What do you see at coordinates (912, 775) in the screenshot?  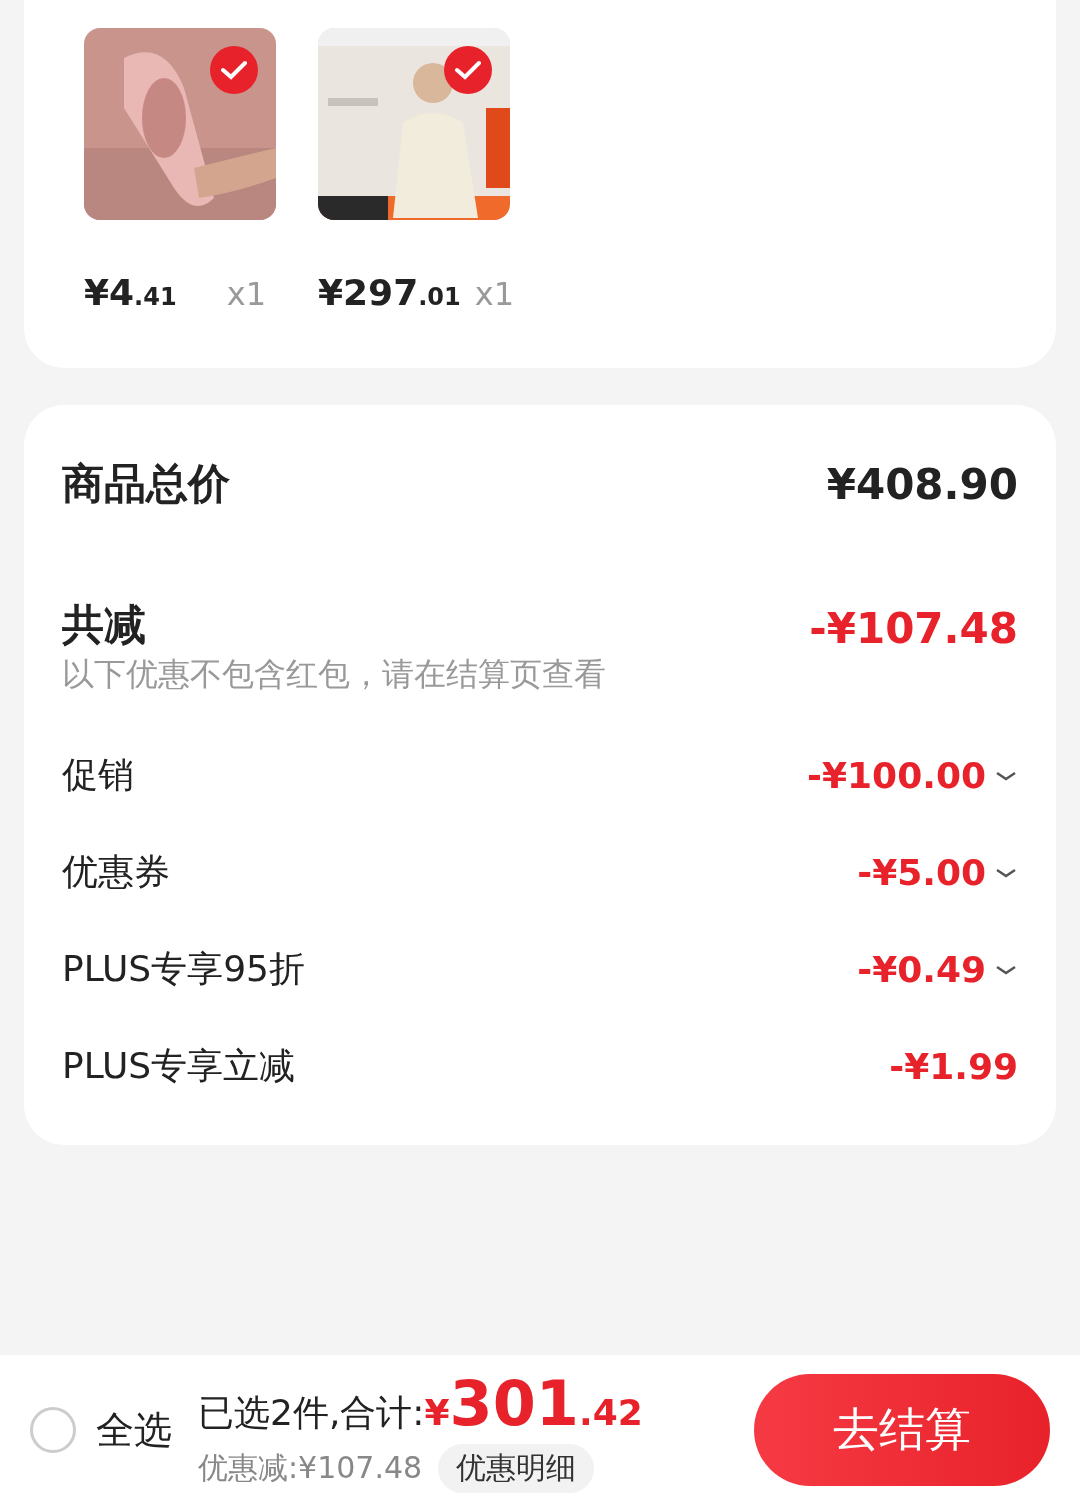 I see `discount-row-value: -¥100.00` at bounding box center [912, 775].